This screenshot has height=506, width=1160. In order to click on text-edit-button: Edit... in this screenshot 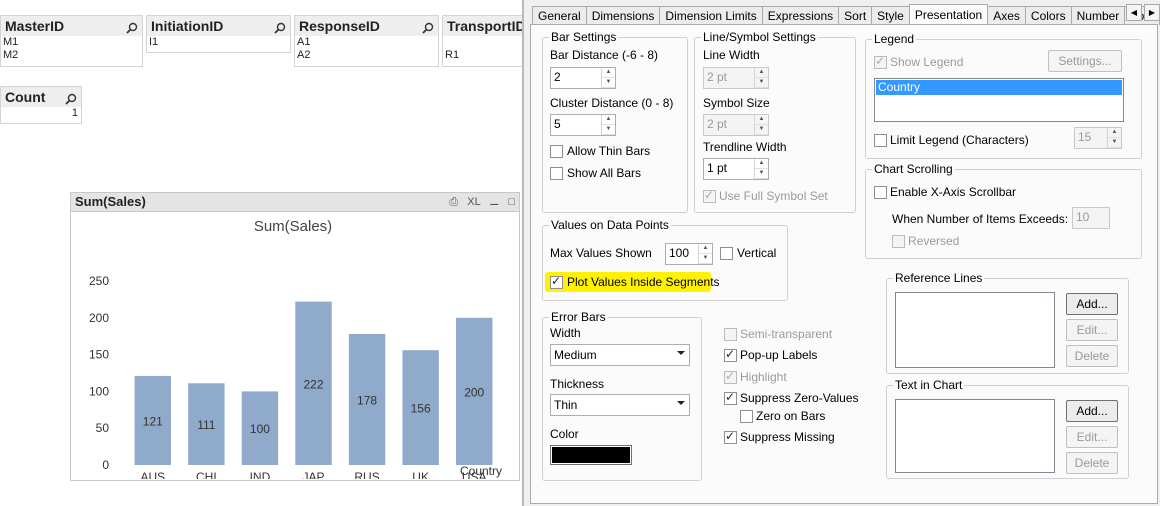, I will do `click(1092, 437)`.